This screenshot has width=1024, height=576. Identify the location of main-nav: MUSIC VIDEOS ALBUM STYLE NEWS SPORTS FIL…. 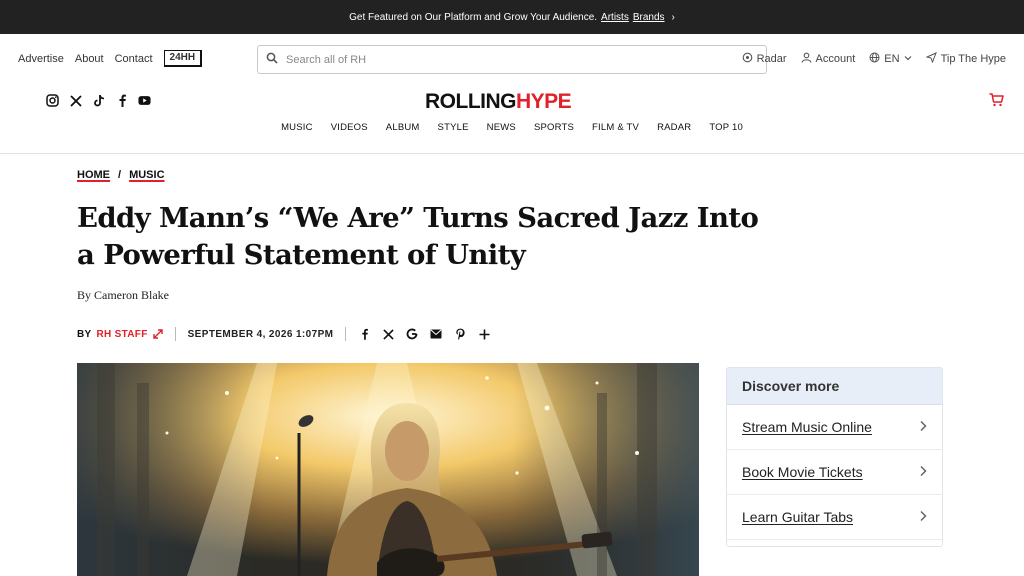
(512, 135).